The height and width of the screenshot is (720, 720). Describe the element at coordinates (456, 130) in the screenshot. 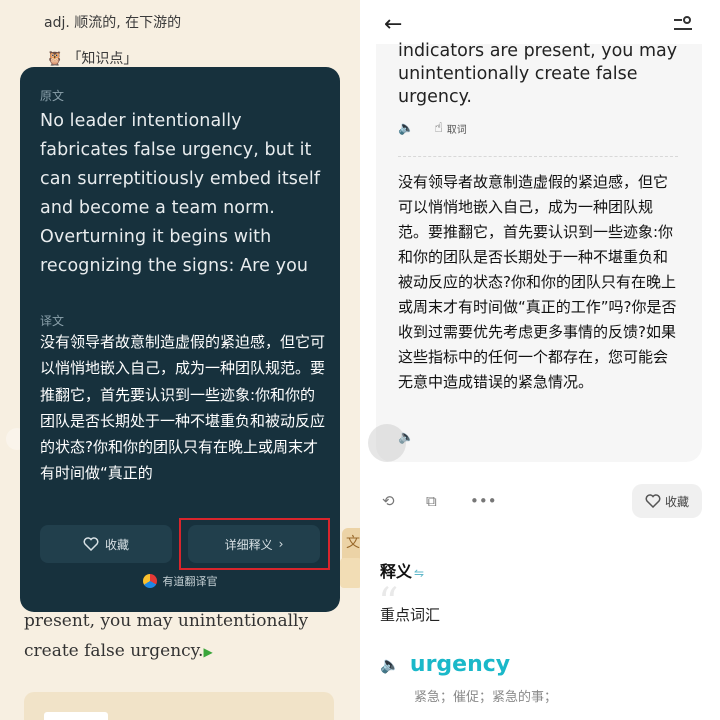

I see `word-pick-label: 取词` at that location.